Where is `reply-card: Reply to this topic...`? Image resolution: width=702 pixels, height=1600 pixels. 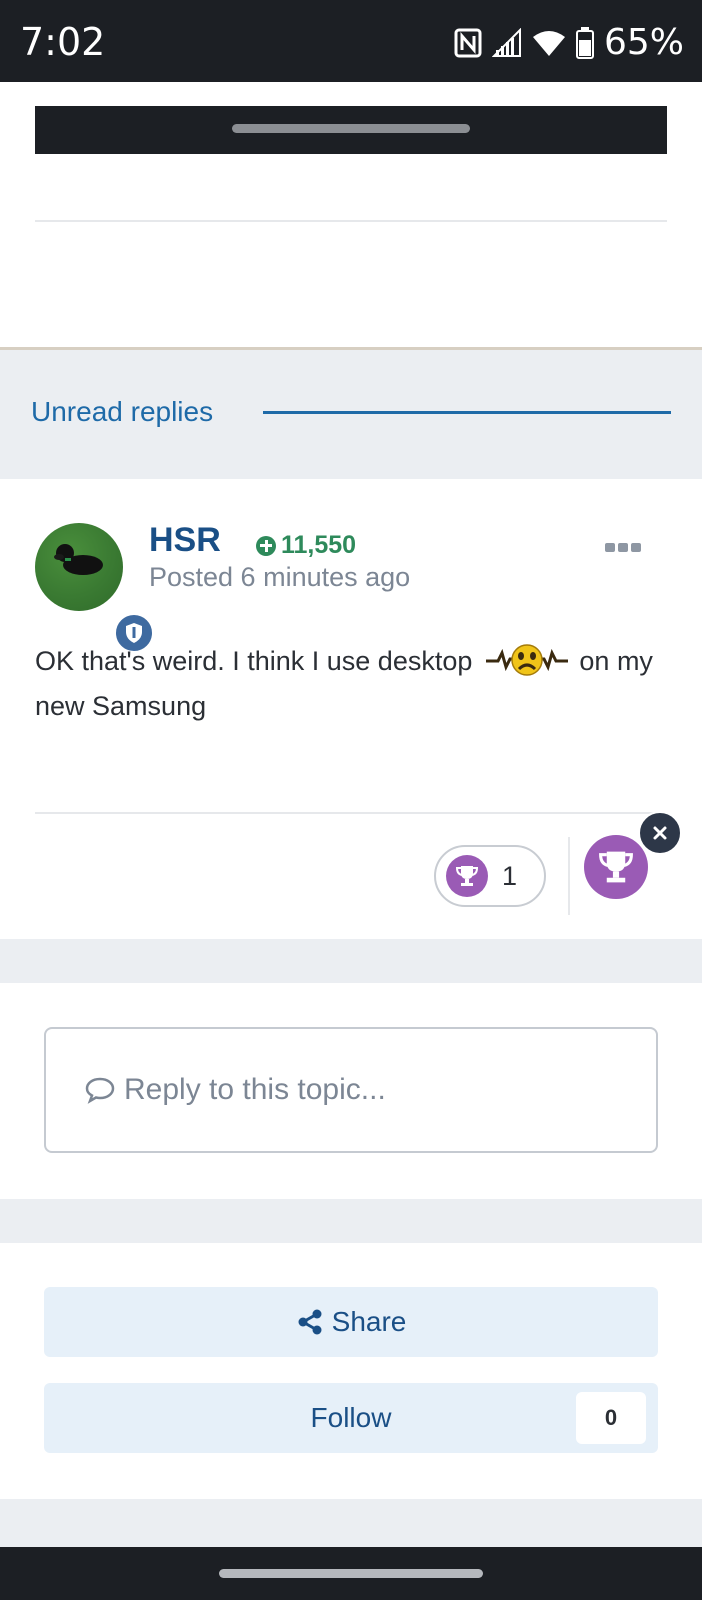
reply-card: Reply to this topic... is located at coordinates (351, 1091).